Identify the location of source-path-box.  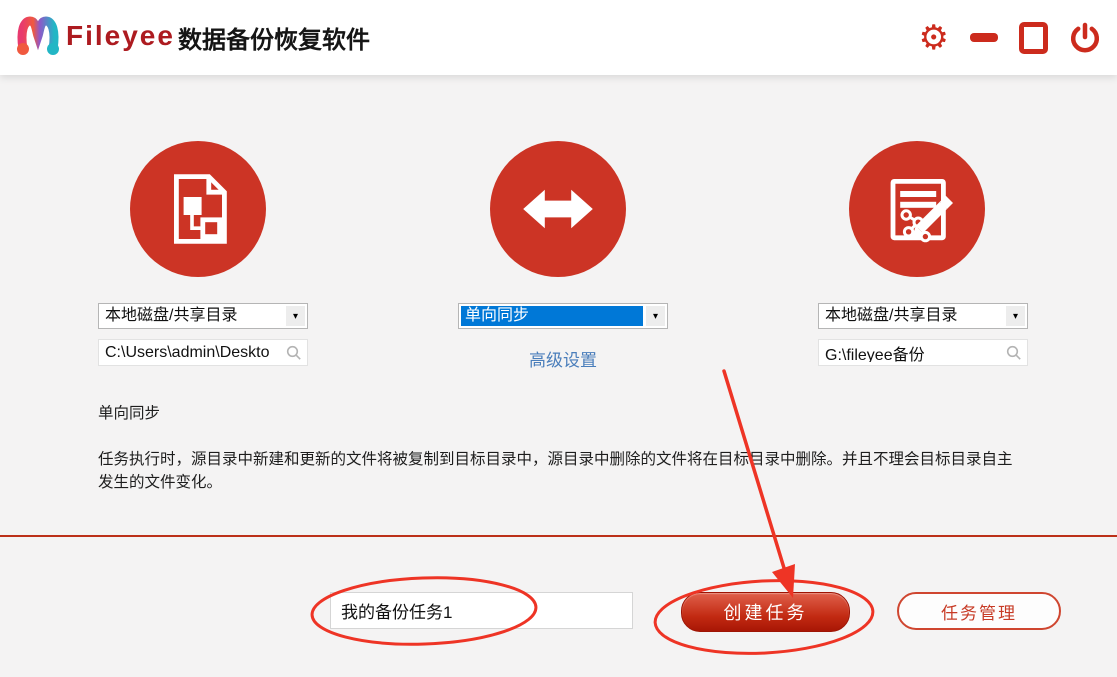
(203, 352).